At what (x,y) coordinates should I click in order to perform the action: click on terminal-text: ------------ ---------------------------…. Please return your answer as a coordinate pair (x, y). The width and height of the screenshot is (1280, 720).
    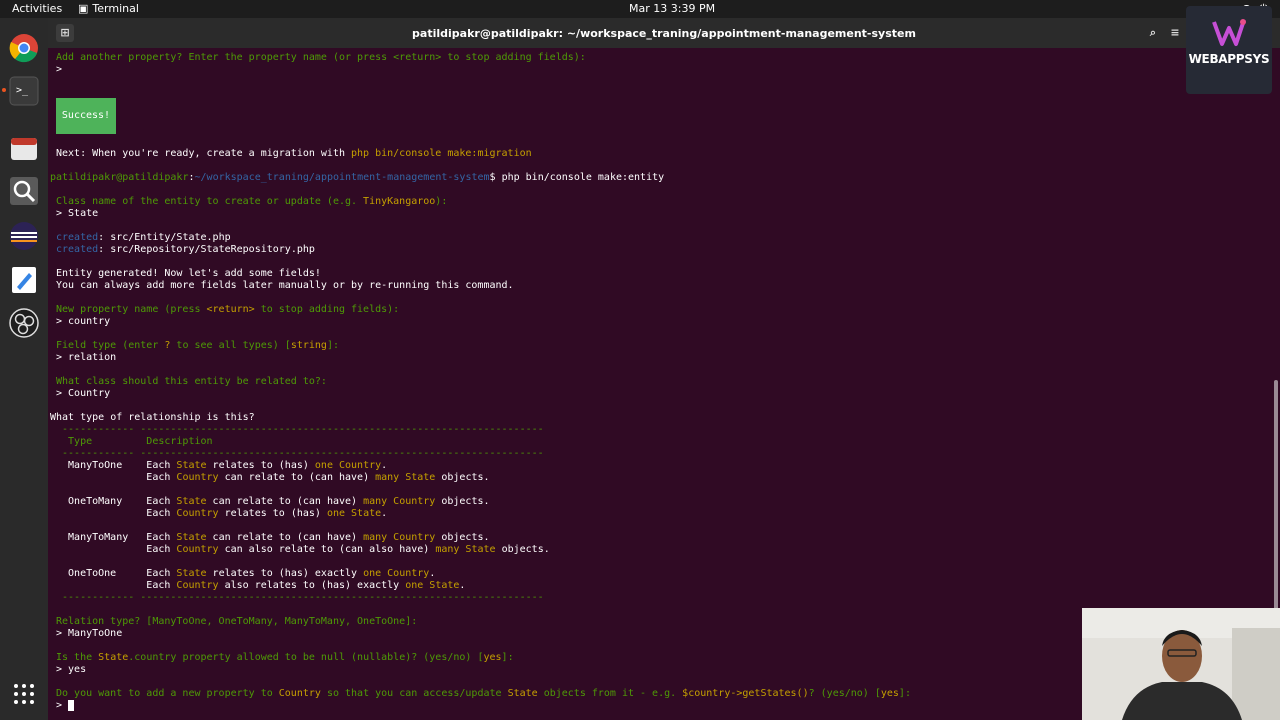
    Looking at the image, I should click on (300, 597).